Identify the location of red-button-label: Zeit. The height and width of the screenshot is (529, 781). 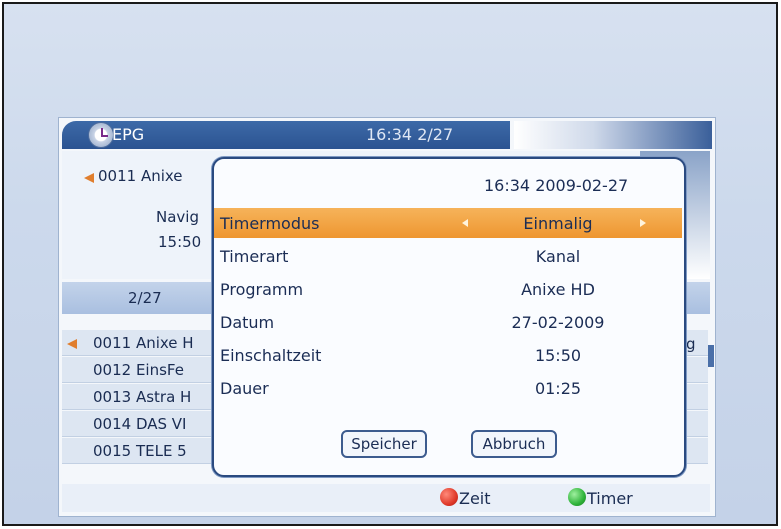
(475, 498).